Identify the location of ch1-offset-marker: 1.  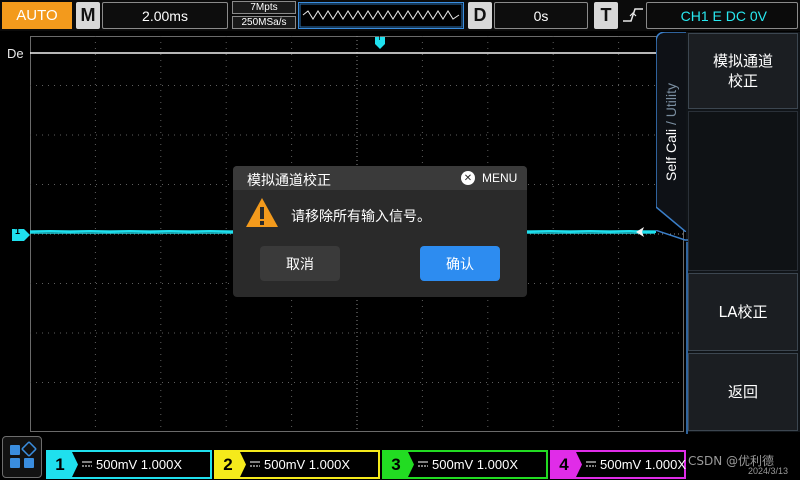
(21, 233).